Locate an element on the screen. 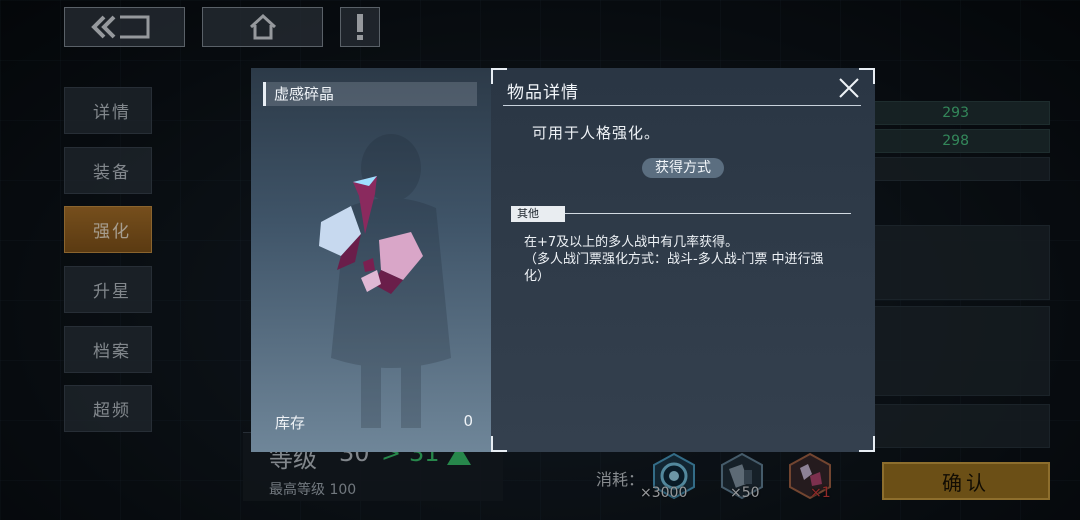 The height and width of the screenshot is (520, 1080). crystal-item-icon is located at coordinates (371, 235).